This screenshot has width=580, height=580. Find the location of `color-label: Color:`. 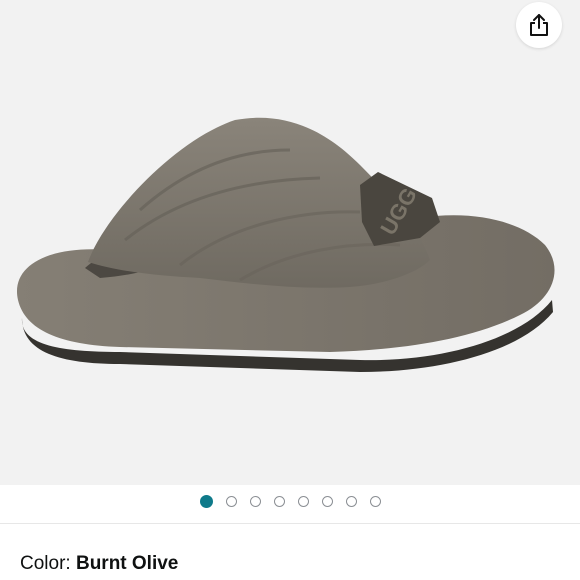

color-label: Color: is located at coordinates (48, 563).